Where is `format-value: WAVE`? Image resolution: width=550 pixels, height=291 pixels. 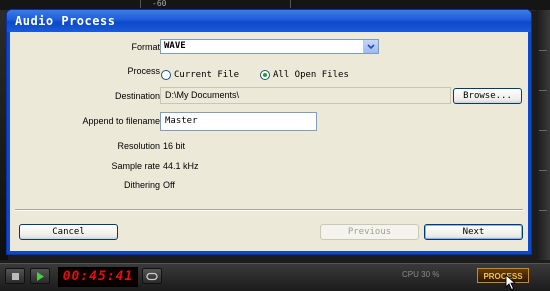 format-value: WAVE is located at coordinates (175, 46).